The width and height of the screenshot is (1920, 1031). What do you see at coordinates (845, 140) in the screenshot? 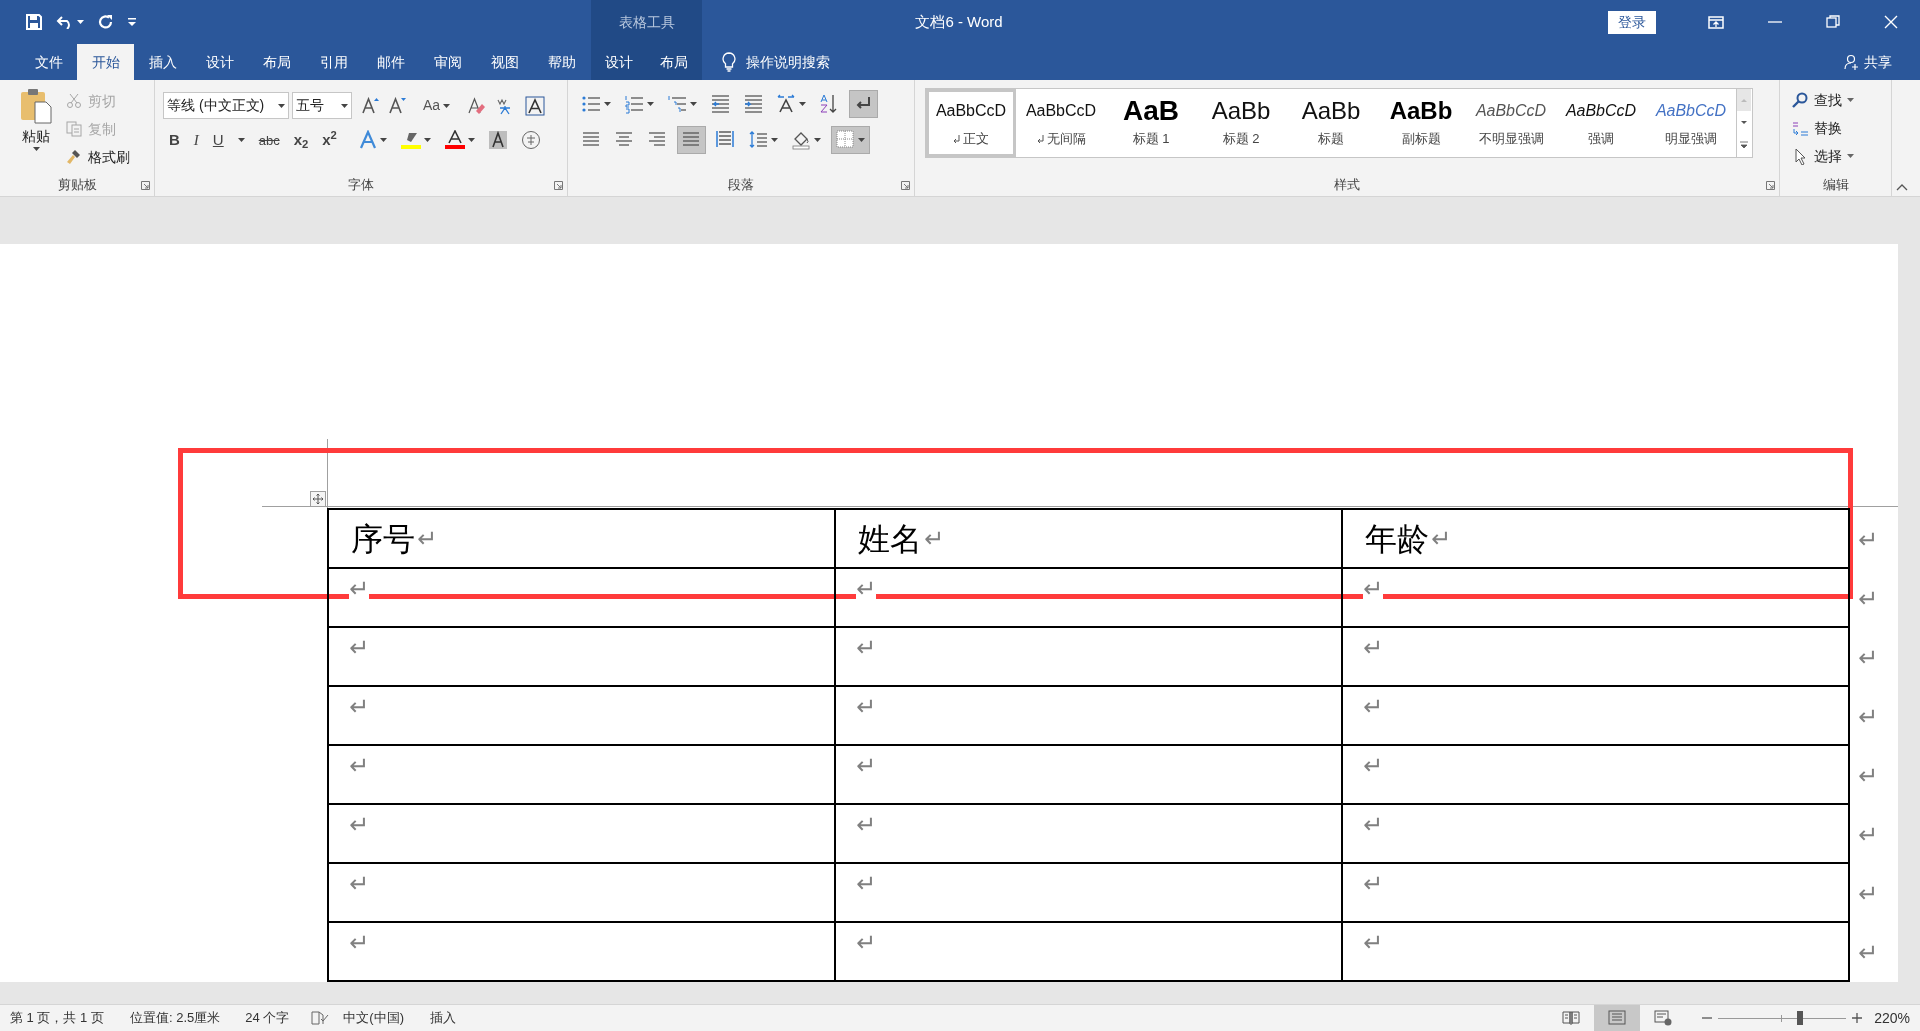
I see `borders-icon` at bounding box center [845, 140].